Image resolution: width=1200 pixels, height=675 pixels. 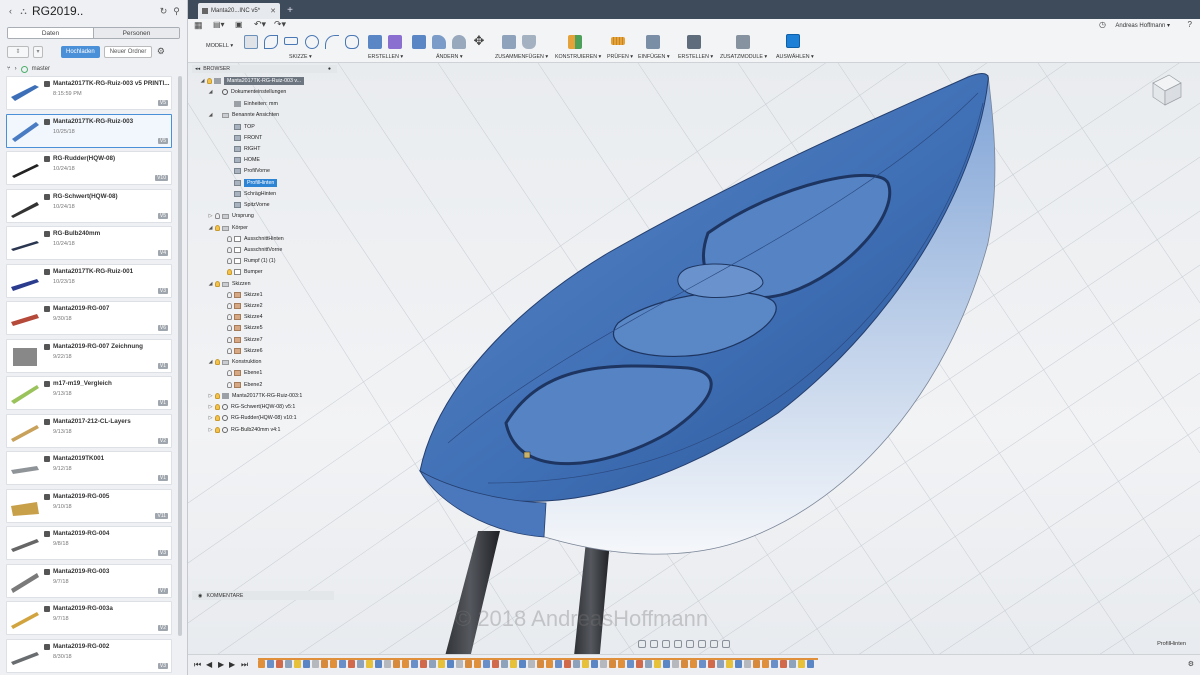 What do you see at coordinates (312, 42) in the screenshot?
I see `sketch-circle-icon` at bounding box center [312, 42].